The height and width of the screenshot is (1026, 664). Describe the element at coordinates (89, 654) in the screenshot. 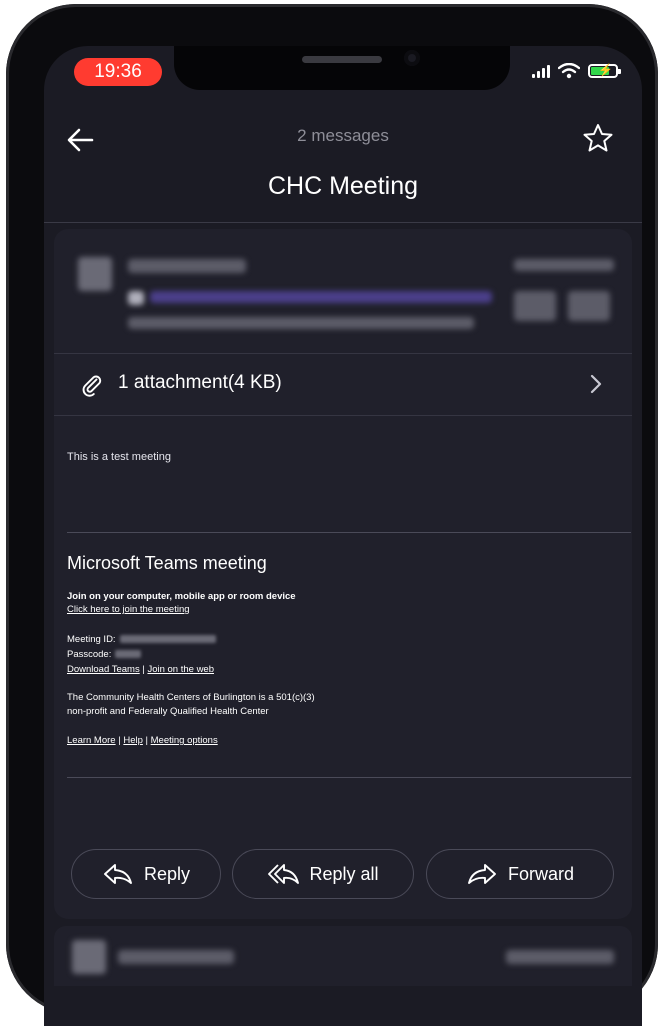

I see `passcode-label: Passcode:` at that location.